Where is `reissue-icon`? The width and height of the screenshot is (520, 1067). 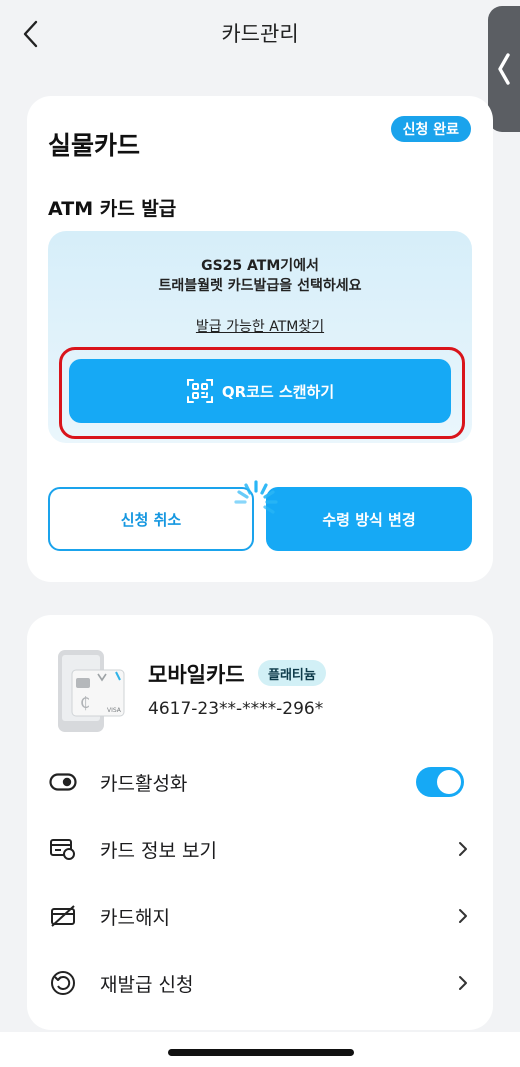 reissue-icon is located at coordinates (63, 983).